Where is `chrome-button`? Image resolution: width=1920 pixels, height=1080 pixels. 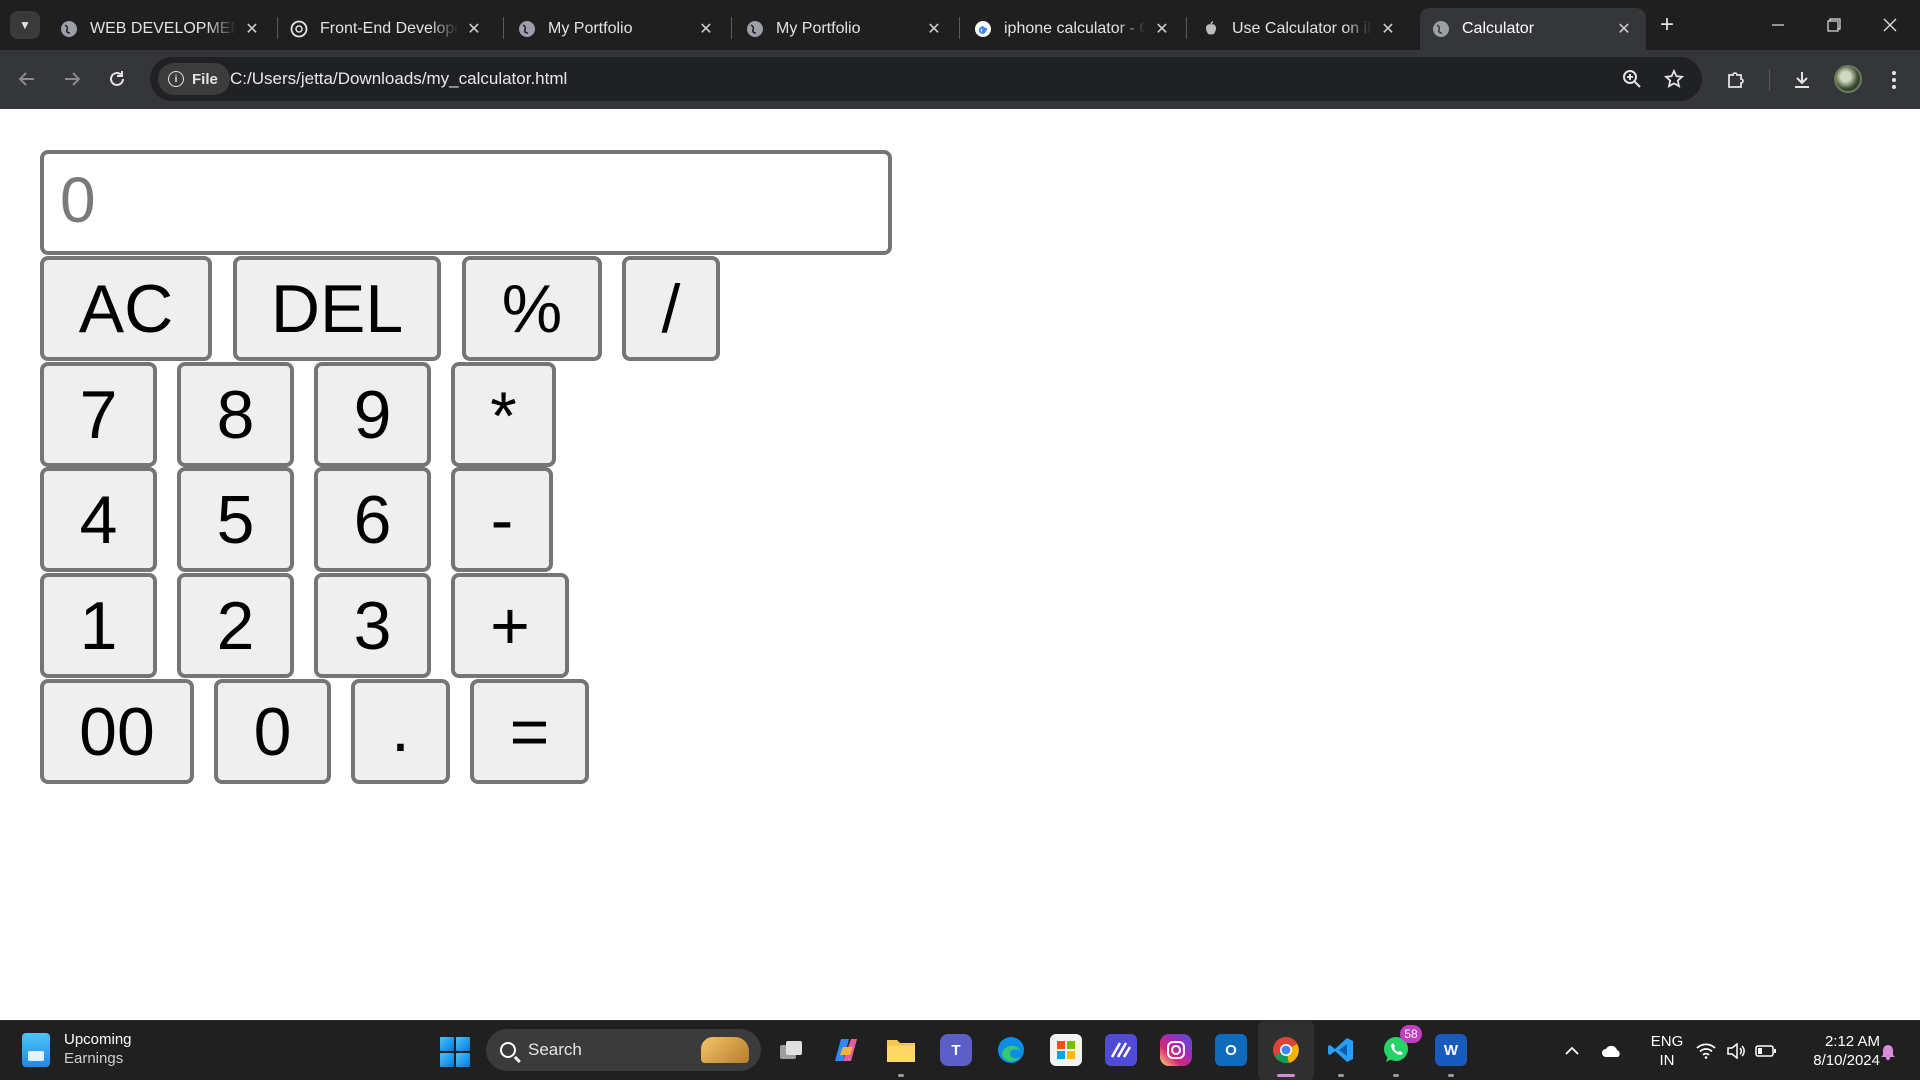 chrome-button is located at coordinates (1286, 1050).